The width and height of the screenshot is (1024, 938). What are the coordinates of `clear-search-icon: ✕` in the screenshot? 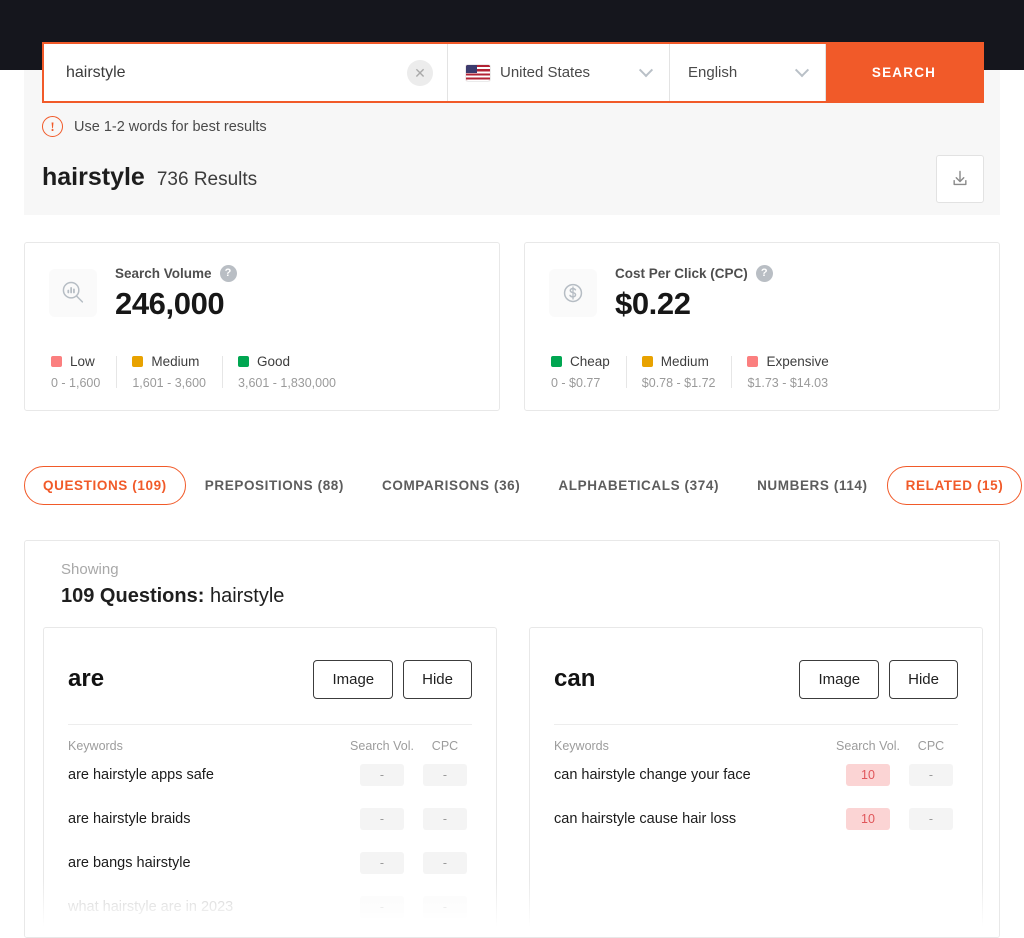 It's located at (420, 72).